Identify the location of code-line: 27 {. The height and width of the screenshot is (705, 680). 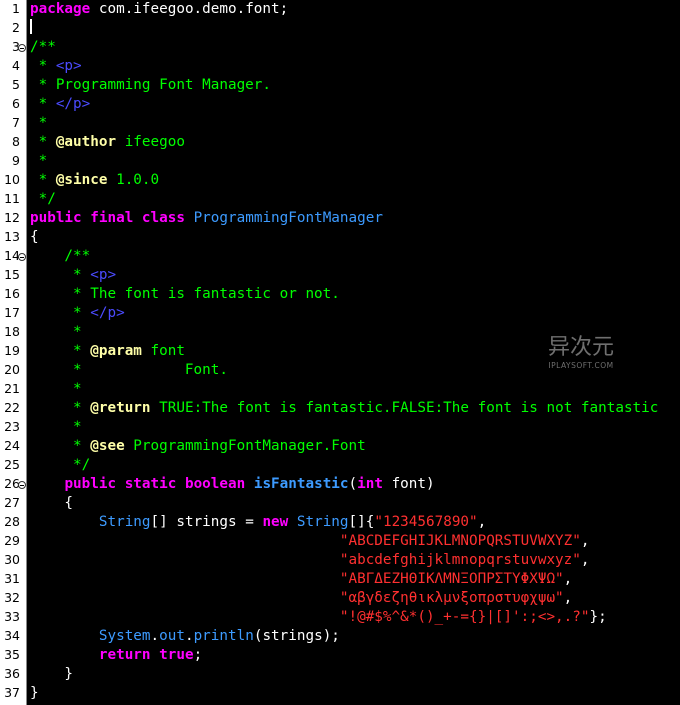
(340, 503).